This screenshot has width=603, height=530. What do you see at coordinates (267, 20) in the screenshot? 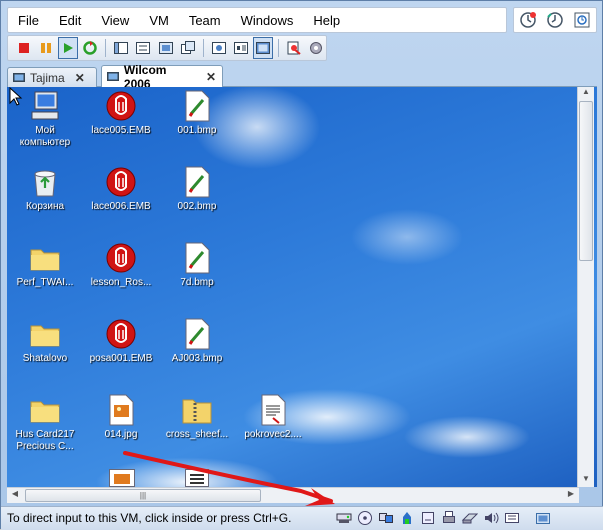
I see `menu-windows: Windows` at bounding box center [267, 20].